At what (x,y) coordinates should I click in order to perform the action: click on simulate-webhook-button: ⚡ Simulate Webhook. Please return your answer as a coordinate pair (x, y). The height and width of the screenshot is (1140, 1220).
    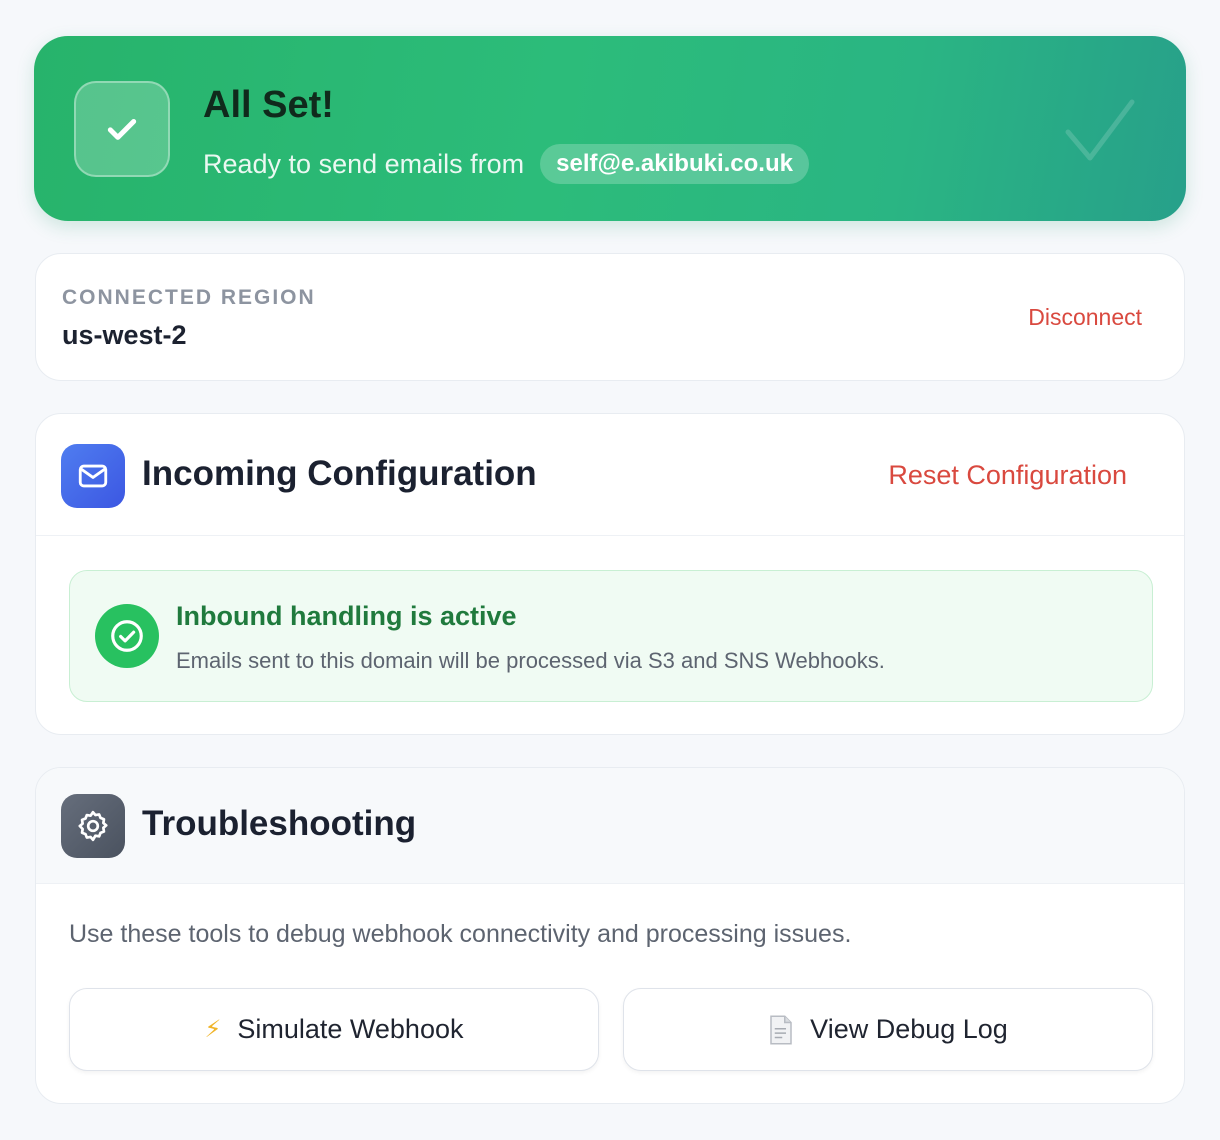
    Looking at the image, I should click on (334, 1029).